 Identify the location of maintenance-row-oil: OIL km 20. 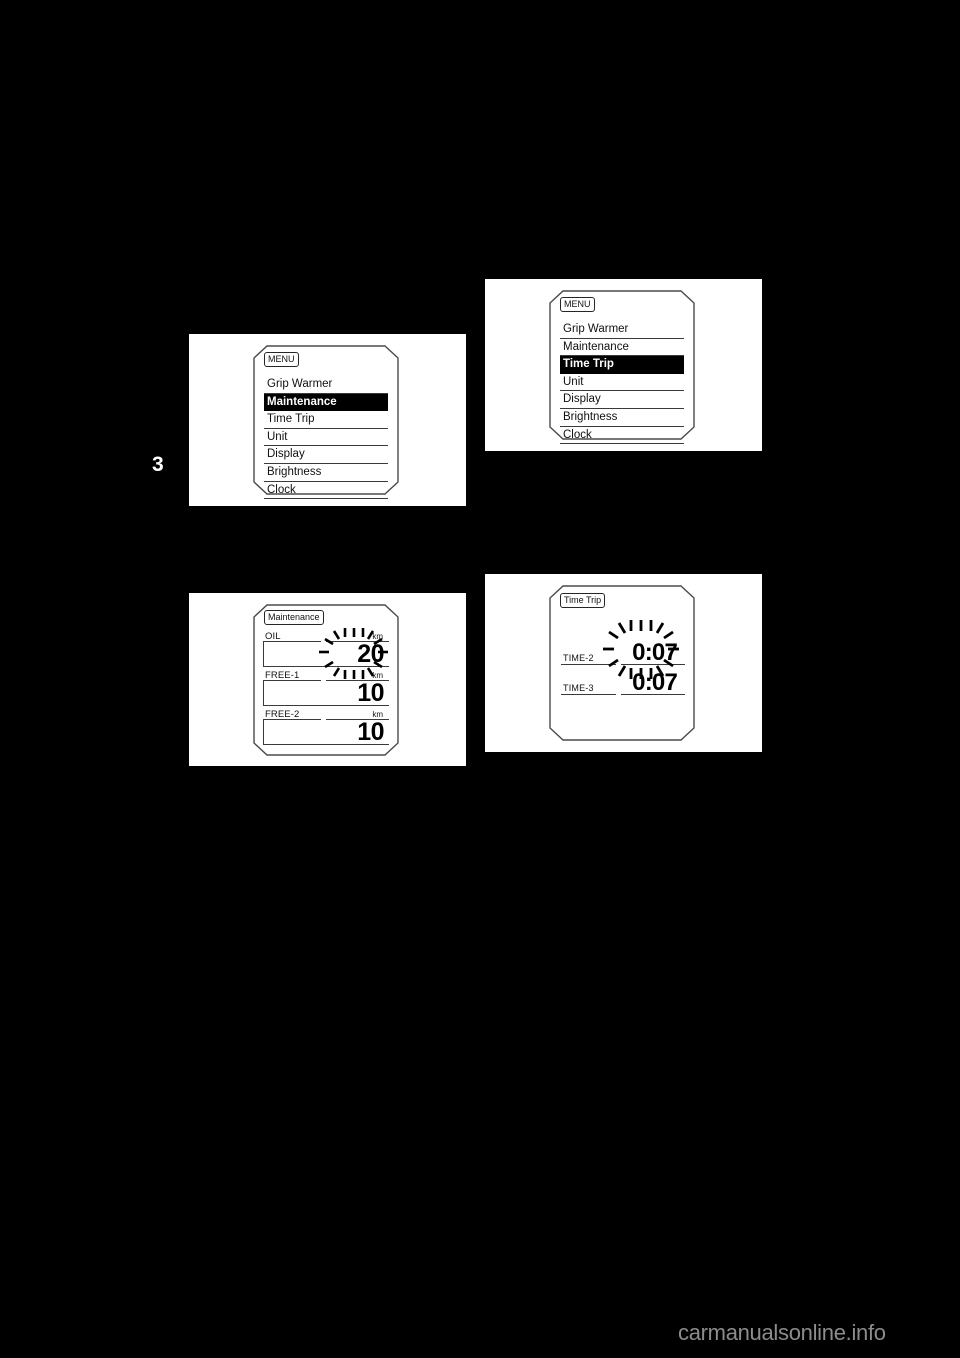
(326, 653).